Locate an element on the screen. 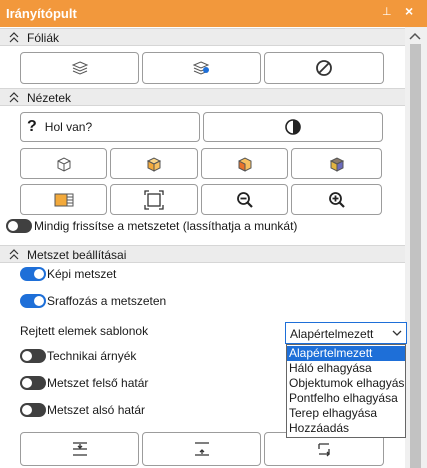 The width and height of the screenshot is (427, 468). view-shaded-button is located at coordinates (336, 163).